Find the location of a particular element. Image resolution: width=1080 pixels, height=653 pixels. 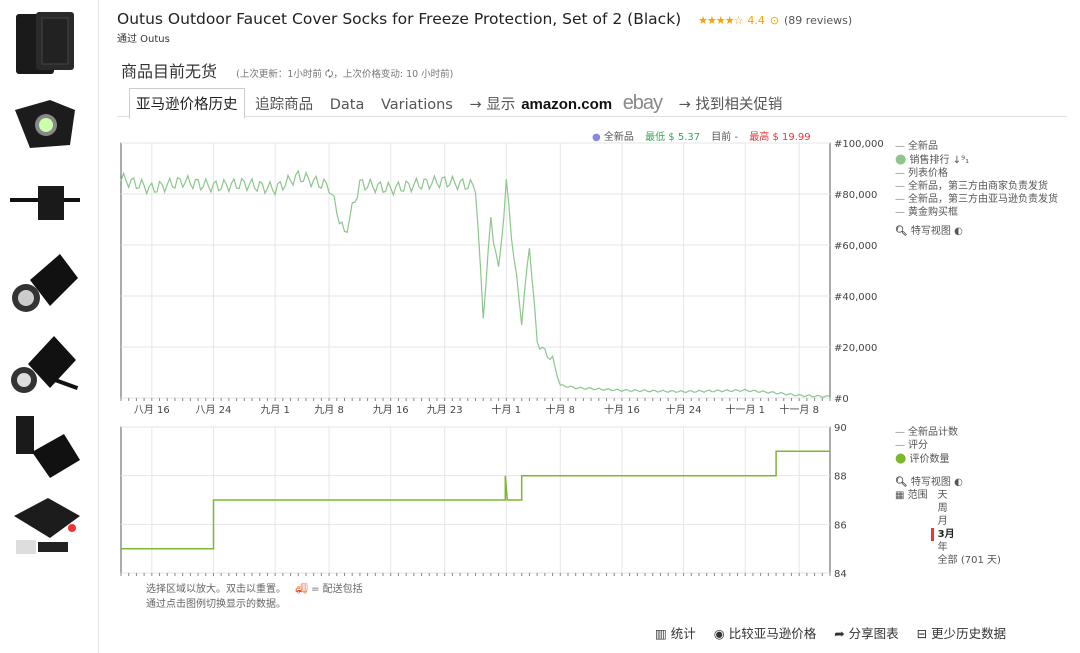

range-option: 周 is located at coordinates (969, 508).